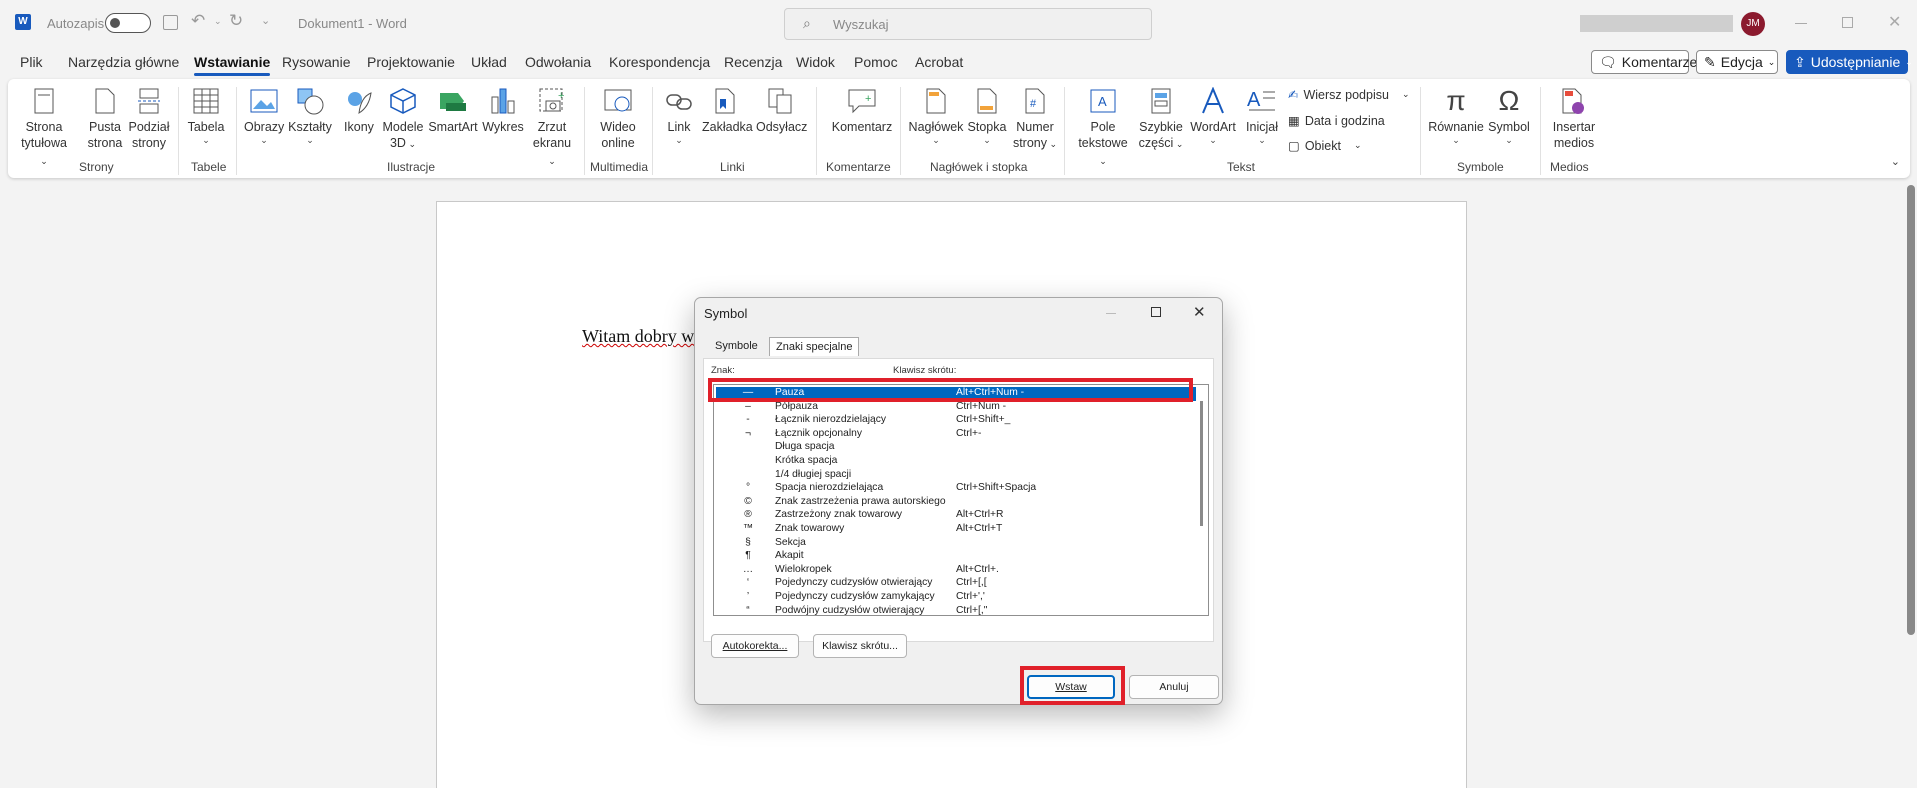 The height and width of the screenshot is (788, 1917). I want to click on restore-icon, so click(1847, 22).